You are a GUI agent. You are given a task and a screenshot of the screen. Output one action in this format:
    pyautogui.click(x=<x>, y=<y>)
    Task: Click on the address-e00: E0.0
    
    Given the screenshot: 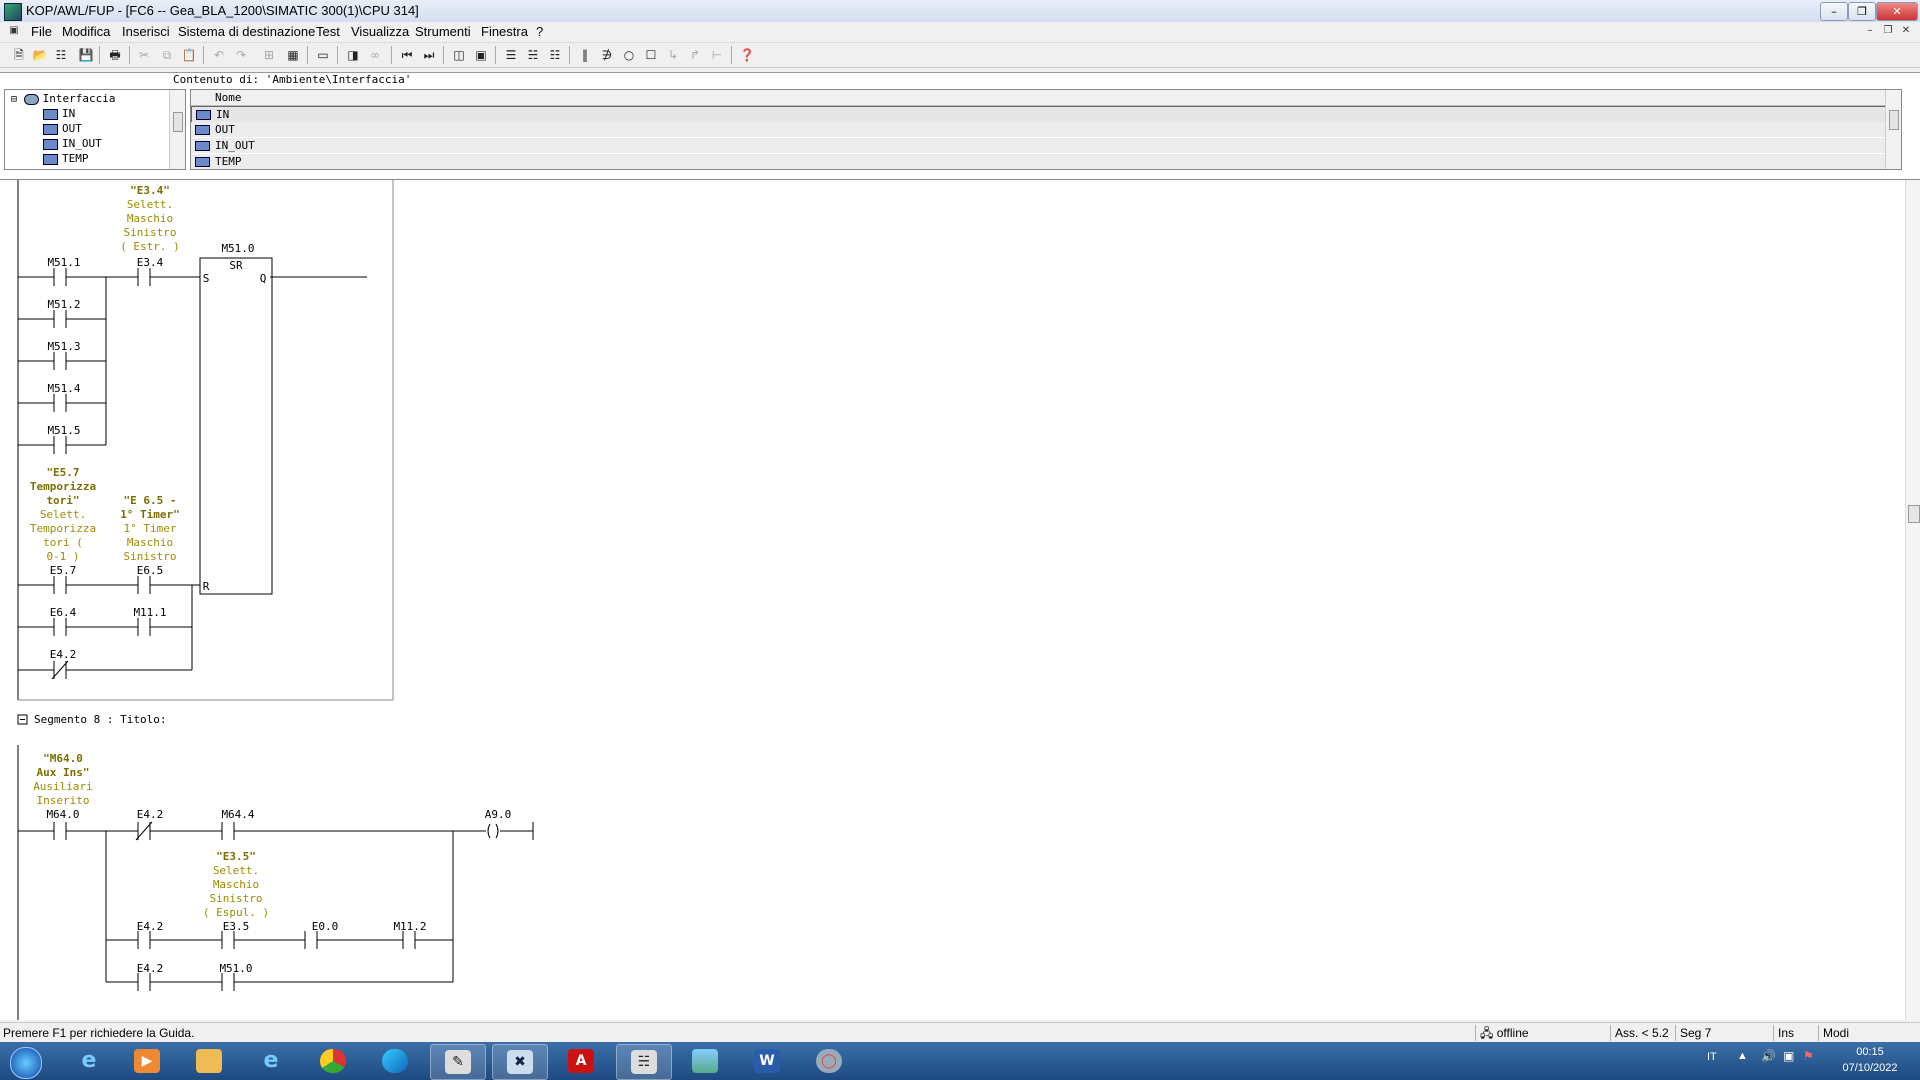 What is the action you would take?
    pyautogui.click(x=325, y=926)
    